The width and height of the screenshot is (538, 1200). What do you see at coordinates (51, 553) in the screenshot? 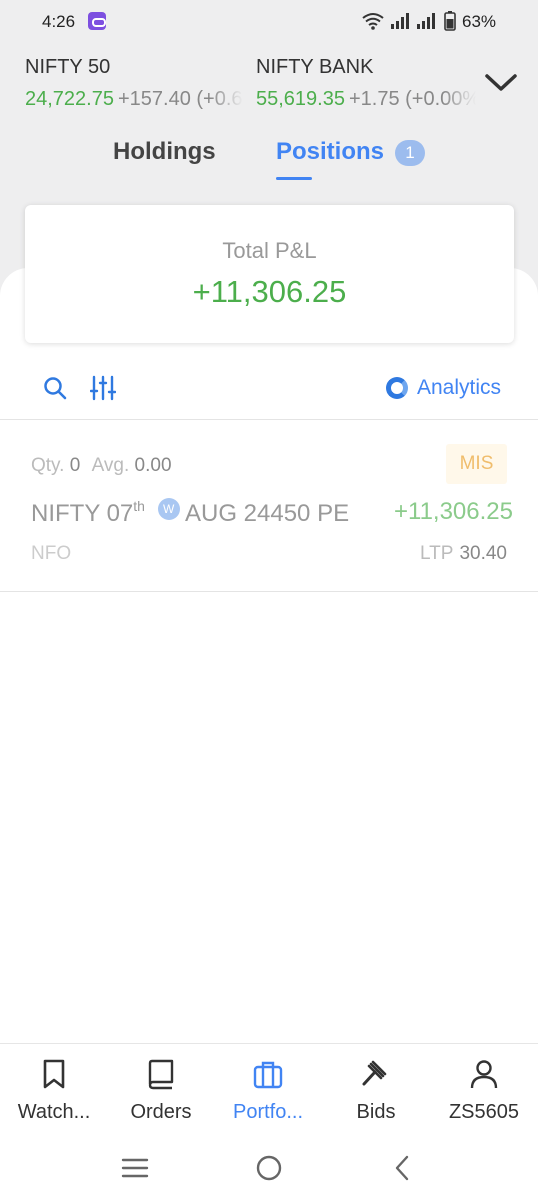
I see `exchange-label: NFO` at bounding box center [51, 553].